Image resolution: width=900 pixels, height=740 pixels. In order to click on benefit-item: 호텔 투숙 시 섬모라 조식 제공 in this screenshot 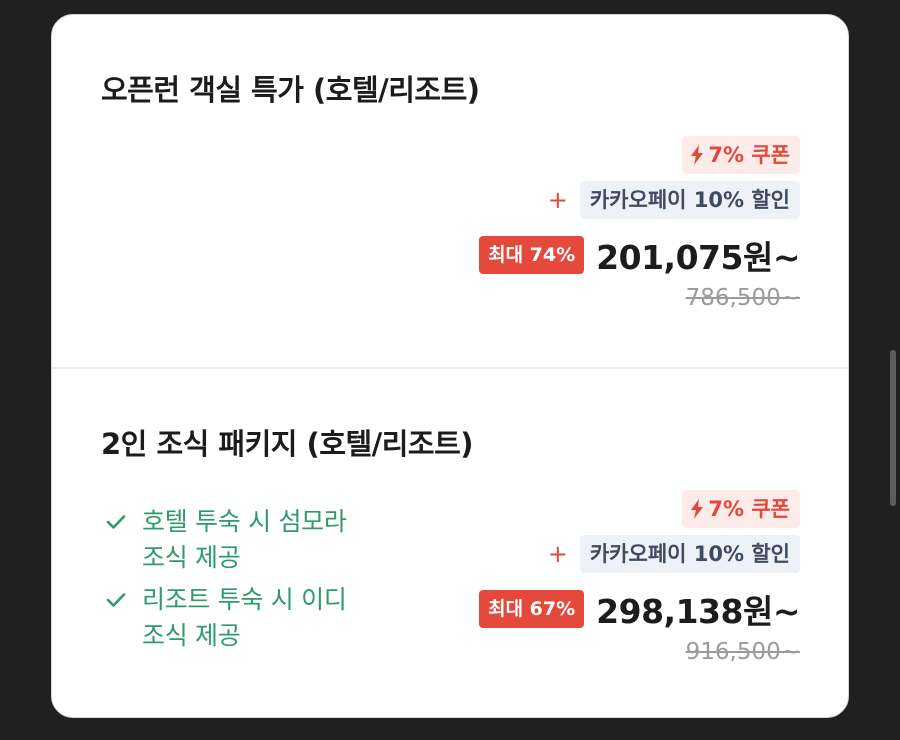, I will do `click(241, 540)`.